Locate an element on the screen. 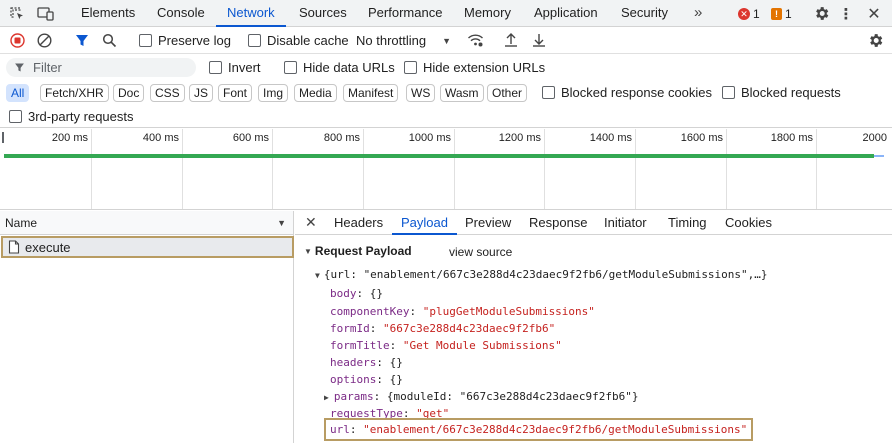  hide-data-urls-checkbox is located at coordinates (290, 67).